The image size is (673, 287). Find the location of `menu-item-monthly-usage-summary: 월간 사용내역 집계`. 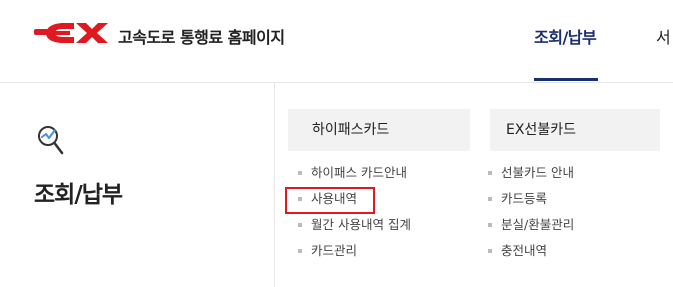

menu-item-monthly-usage-summary: 월간 사용내역 집계 is located at coordinates (354, 225).